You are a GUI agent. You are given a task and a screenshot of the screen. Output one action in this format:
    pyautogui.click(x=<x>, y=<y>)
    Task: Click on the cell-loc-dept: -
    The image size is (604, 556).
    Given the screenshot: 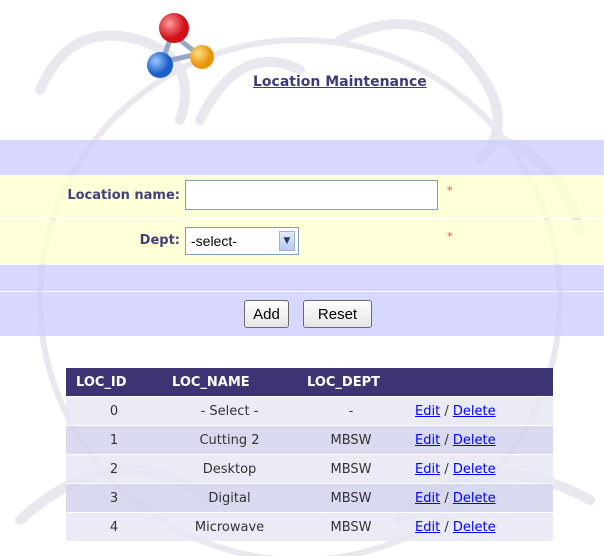 What is the action you would take?
    pyautogui.click(x=351, y=411)
    